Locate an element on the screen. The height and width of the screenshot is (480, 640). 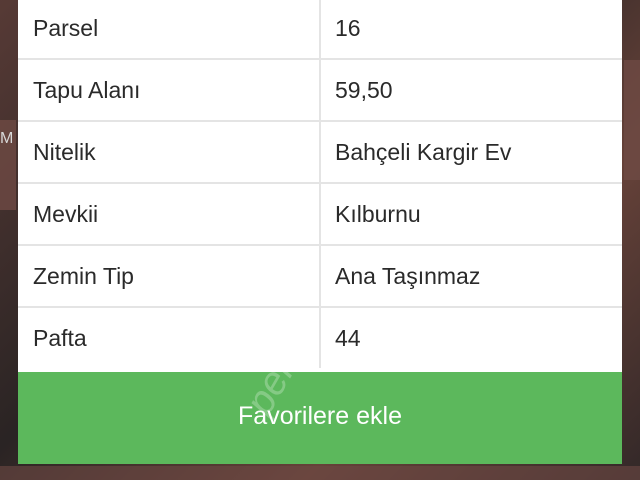
table-row: Zemin Tip Ana Taşınmaz is located at coordinates (320, 277).